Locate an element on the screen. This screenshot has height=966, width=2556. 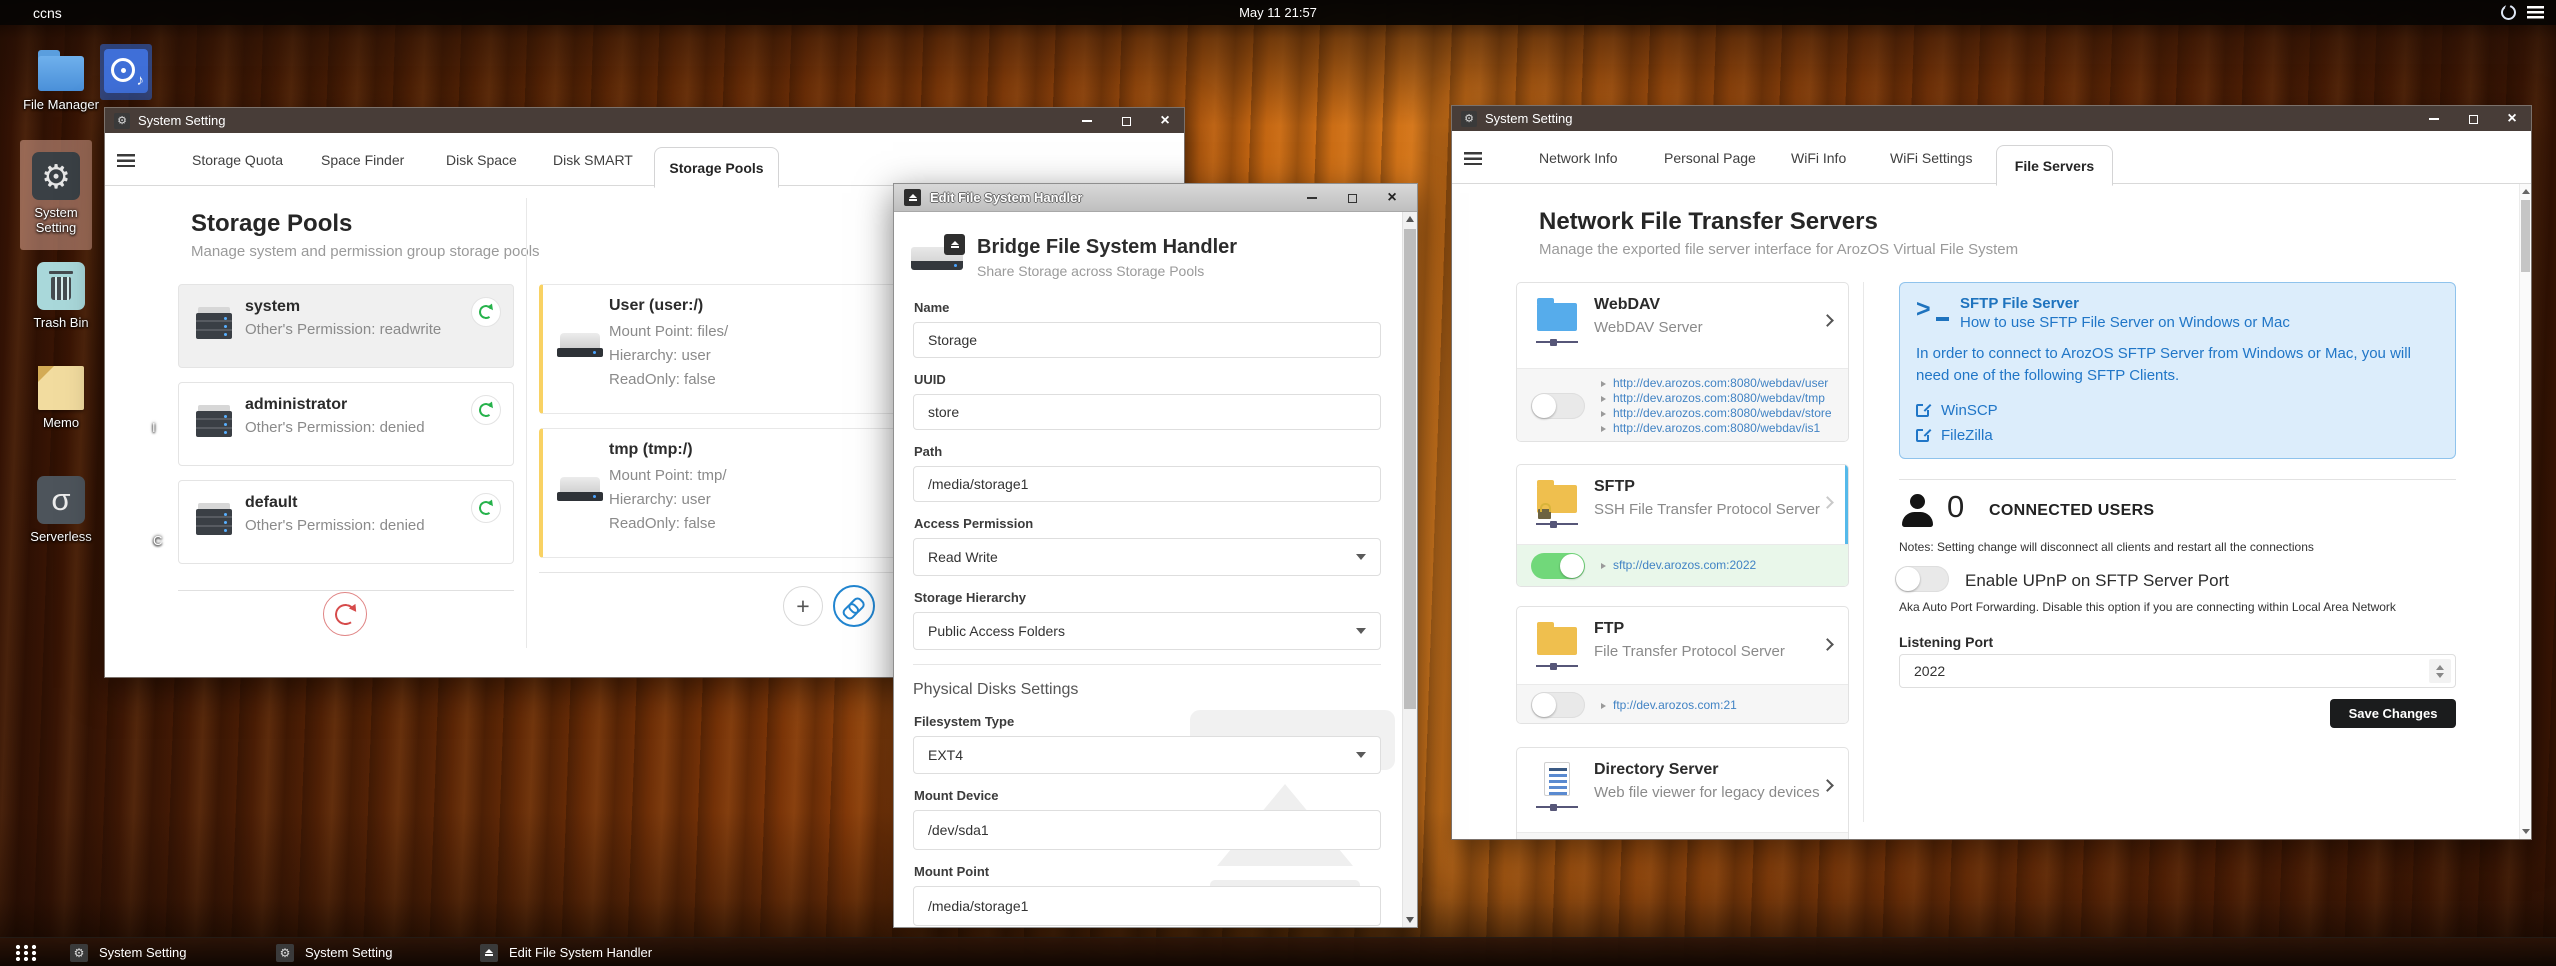
mount-point-input is located at coordinates (1147, 906).